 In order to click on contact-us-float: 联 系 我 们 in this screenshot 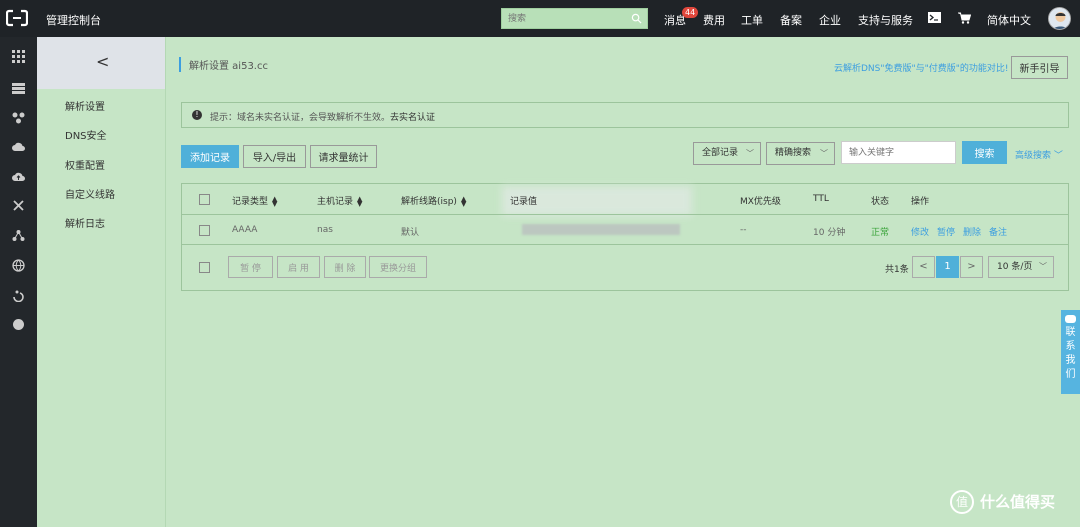, I will do `click(1070, 352)`.